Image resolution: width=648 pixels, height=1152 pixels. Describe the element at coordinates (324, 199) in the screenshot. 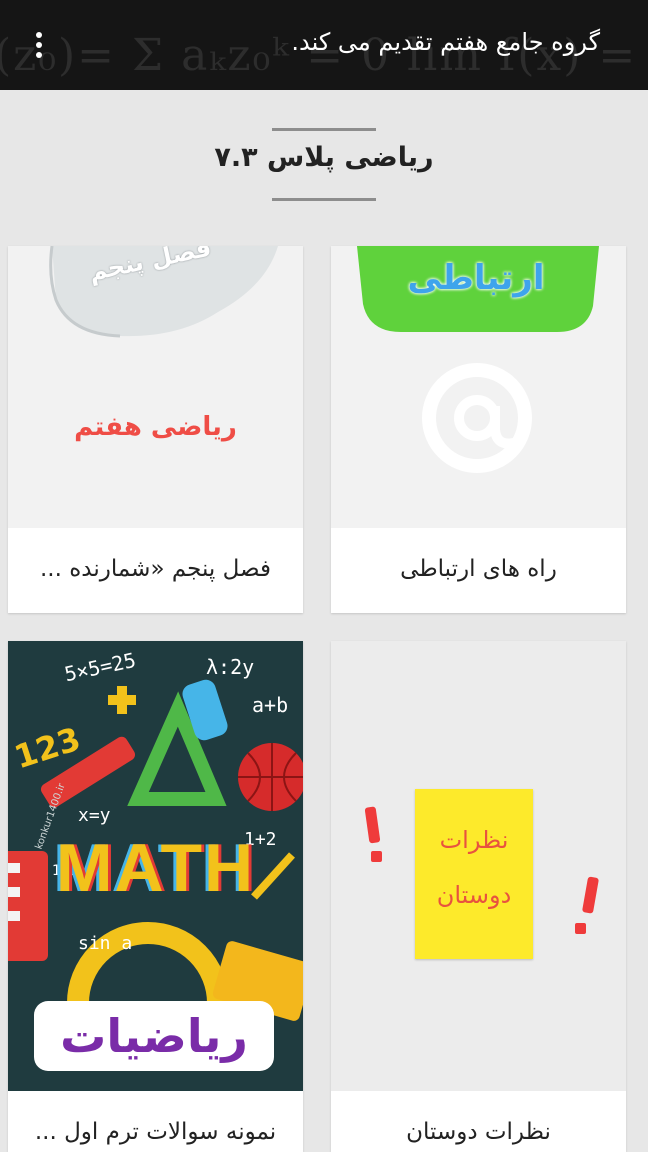

I see `header-divider-bottom` at that location.